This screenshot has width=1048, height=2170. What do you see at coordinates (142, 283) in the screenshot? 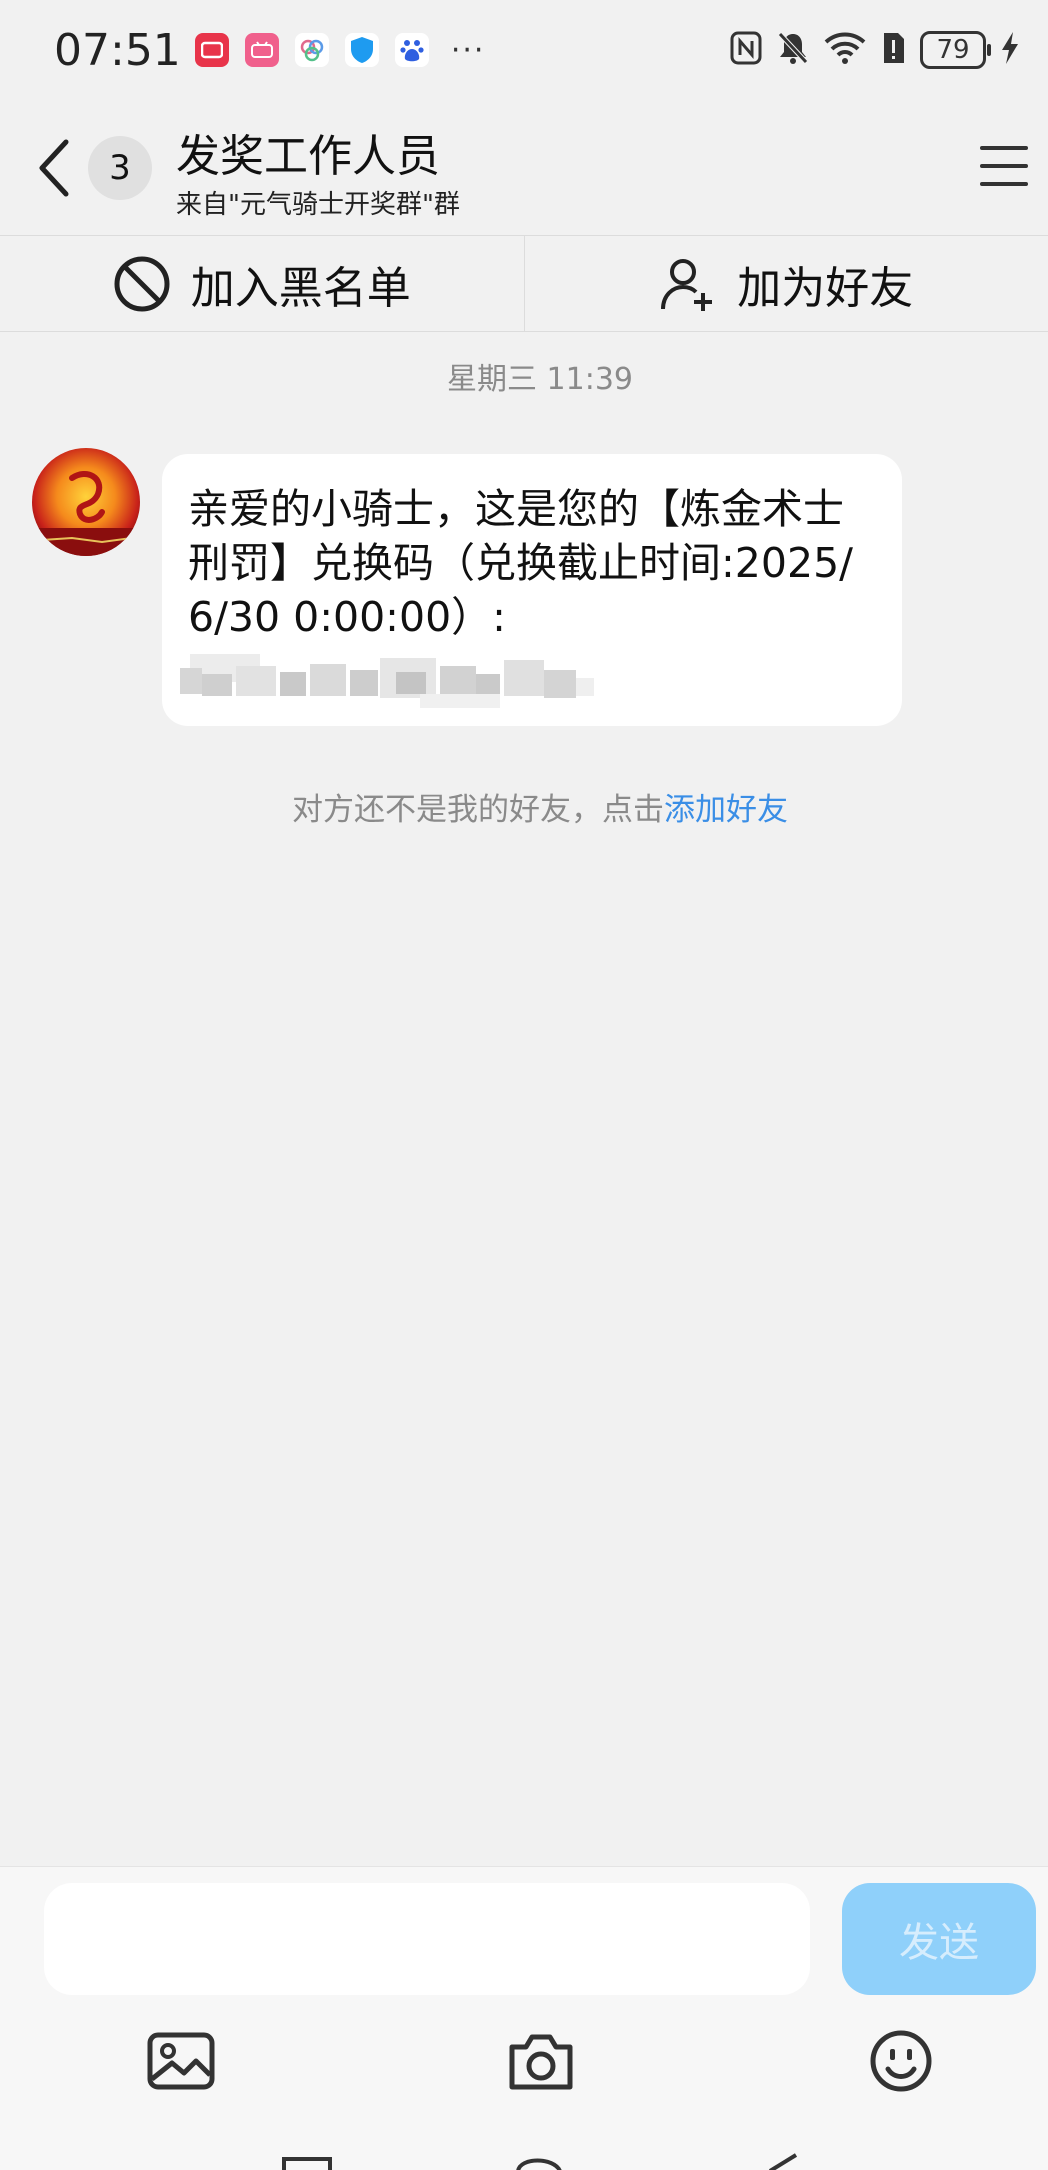
I see `block-icon` at bounding box center [142, 283].